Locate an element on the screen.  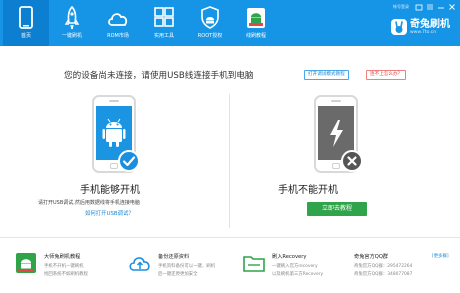
phone-icon is located at coordinates (26, 17).